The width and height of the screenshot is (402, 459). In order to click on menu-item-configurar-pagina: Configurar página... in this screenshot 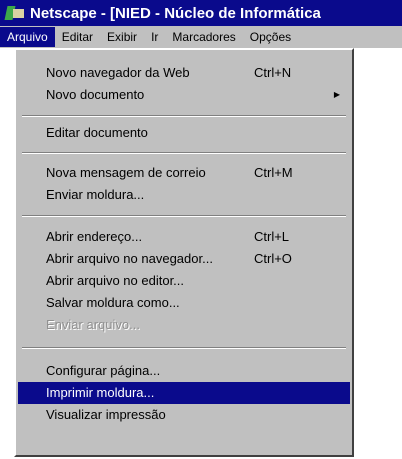, I will do `click(184, 371)`.